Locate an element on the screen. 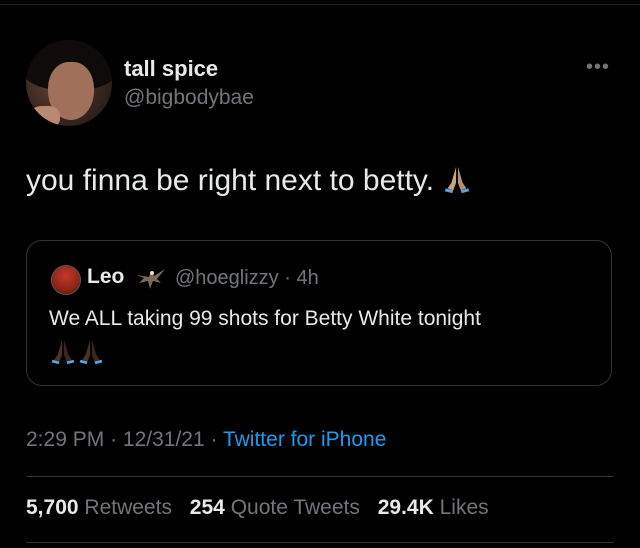 This screenshot has width=640, height=548. avatar-hand is located at coordinates (45, 116).